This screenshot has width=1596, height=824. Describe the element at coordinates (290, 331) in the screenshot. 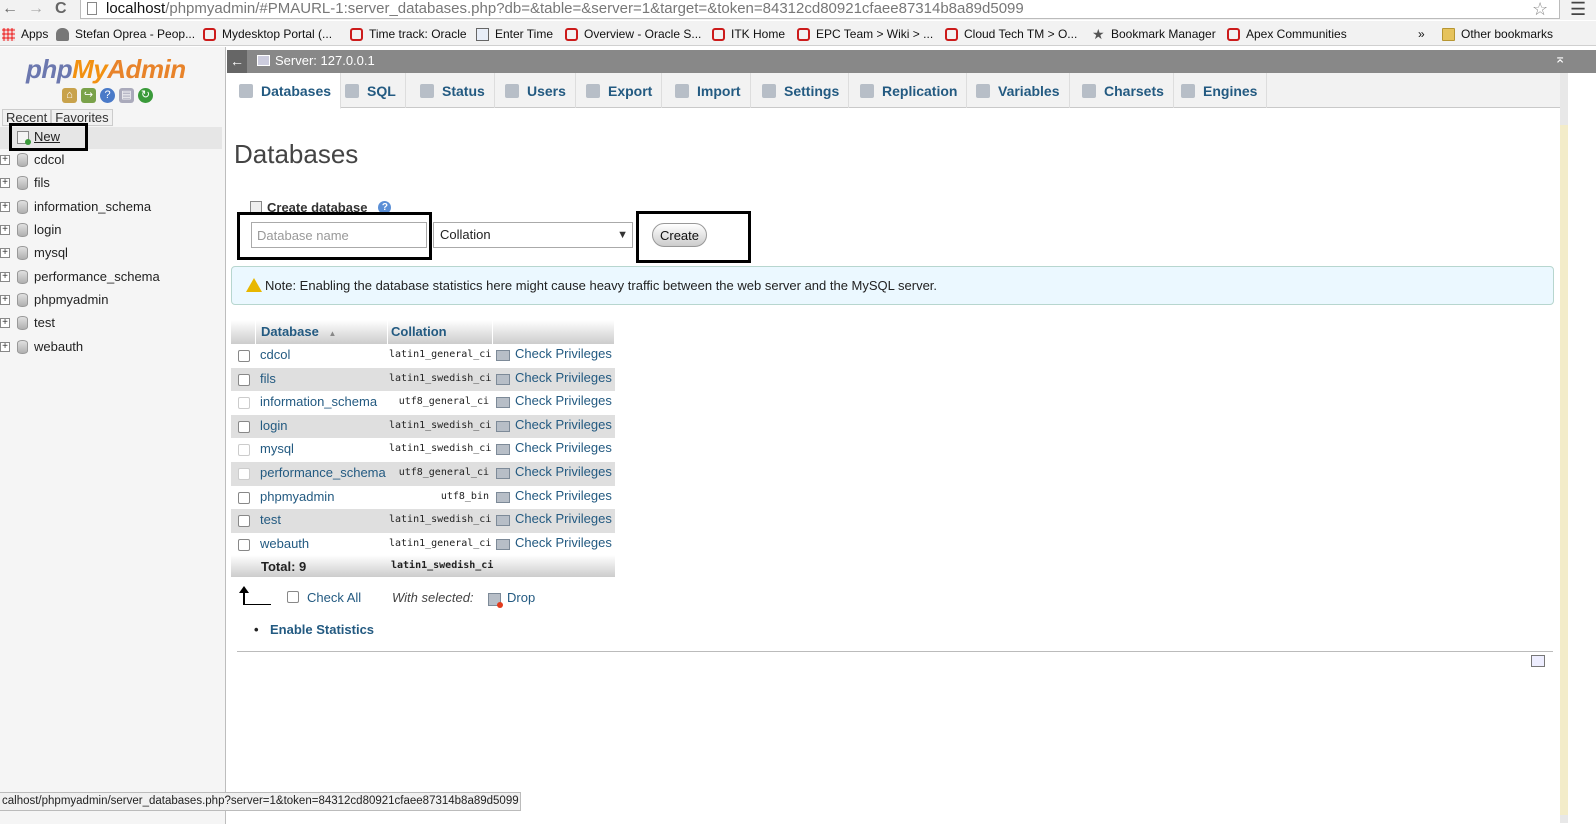

I see `header-label: Database` at that location.